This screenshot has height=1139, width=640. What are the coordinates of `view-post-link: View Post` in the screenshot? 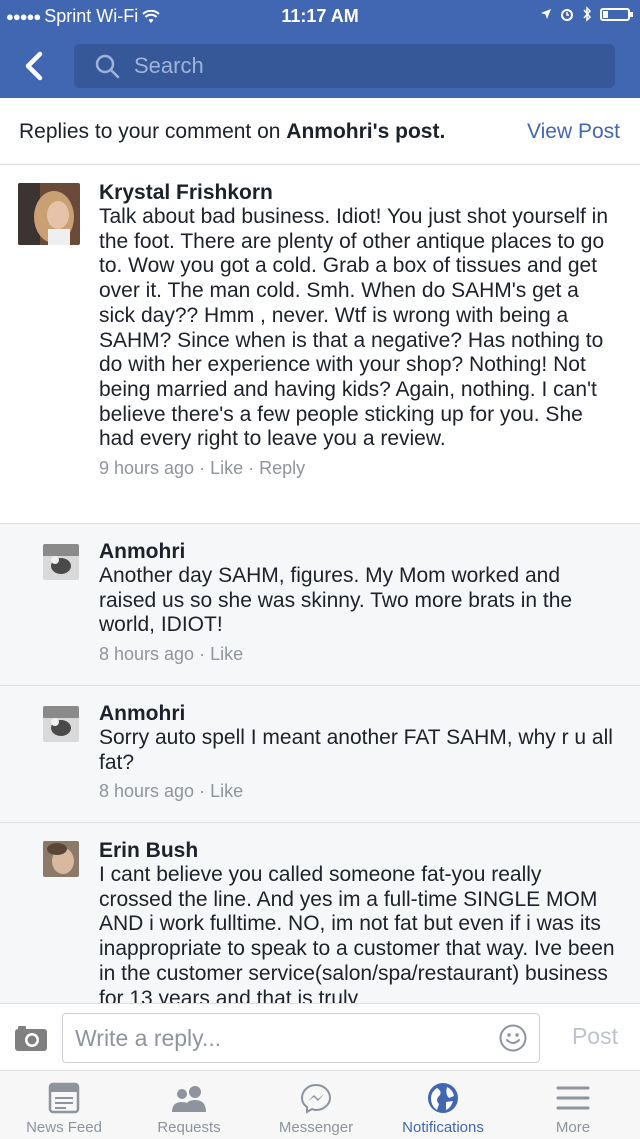 It's located at (573, 132).